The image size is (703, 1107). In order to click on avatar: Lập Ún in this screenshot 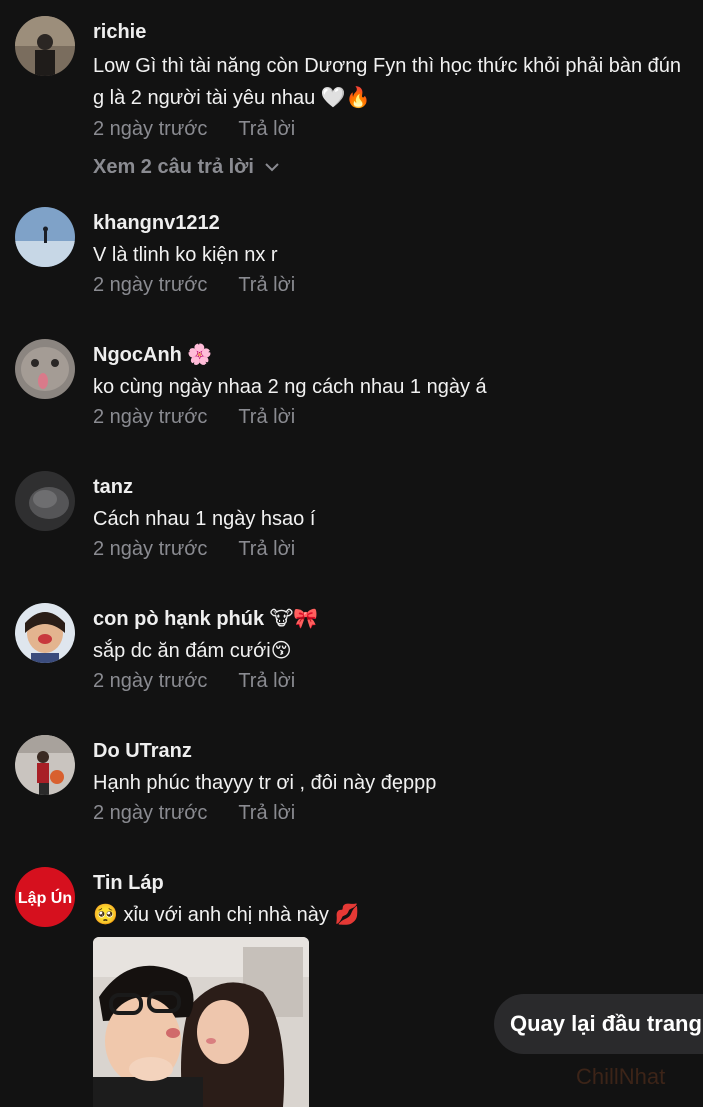, I will do `click(45, 897)`.